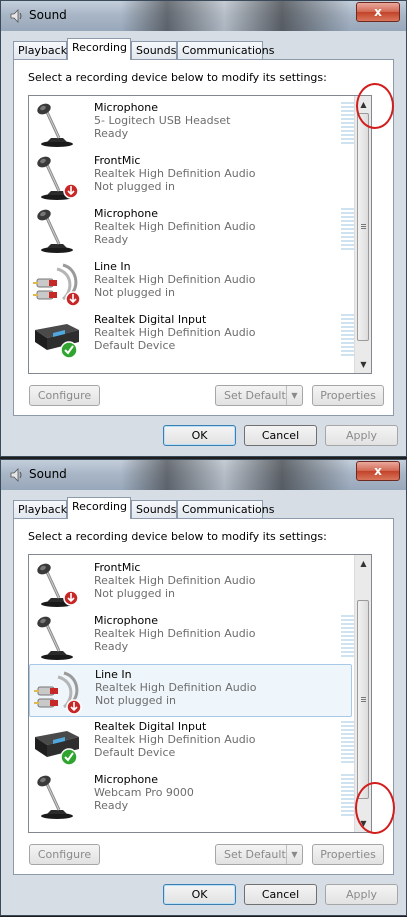 The height and width of the screenshot is (917, 407). I want to click on device-name: FrontMic, so click(117, 567).